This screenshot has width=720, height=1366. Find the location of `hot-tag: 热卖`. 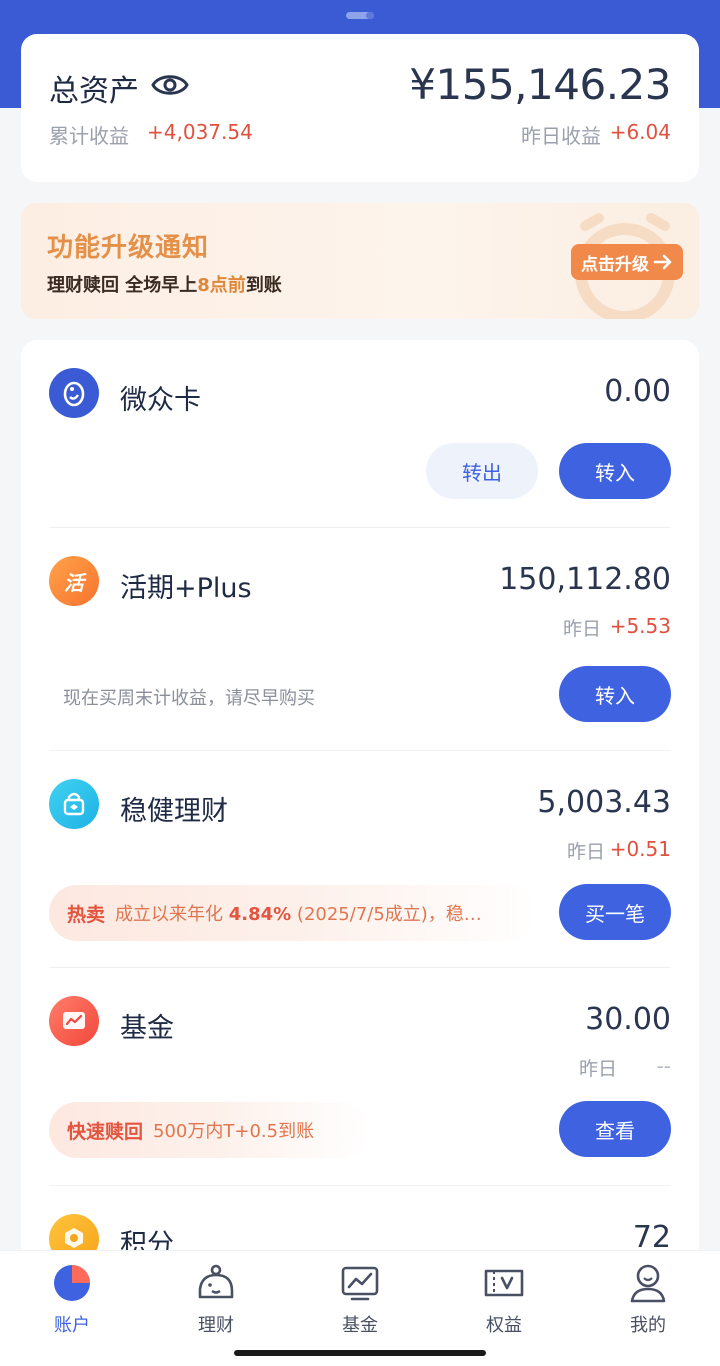

hot-tag: 热卖 is located at coordinates (86, 914).